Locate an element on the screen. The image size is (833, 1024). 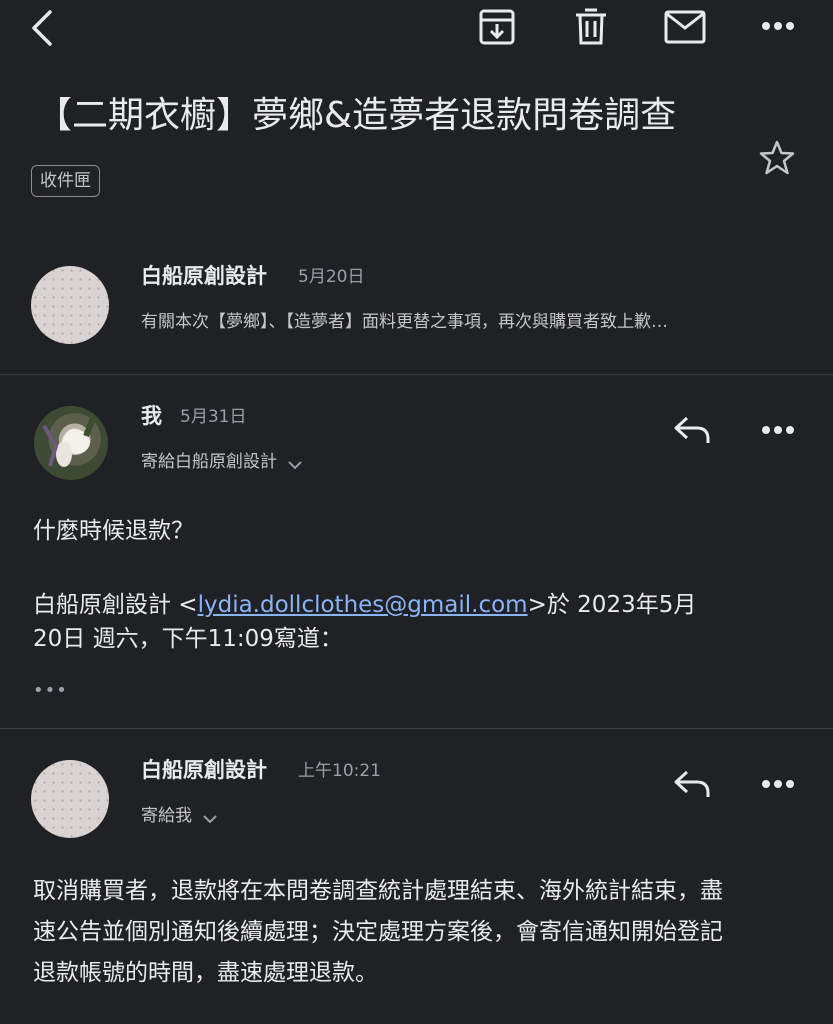
star-icon is located at coordinates (777, 157).